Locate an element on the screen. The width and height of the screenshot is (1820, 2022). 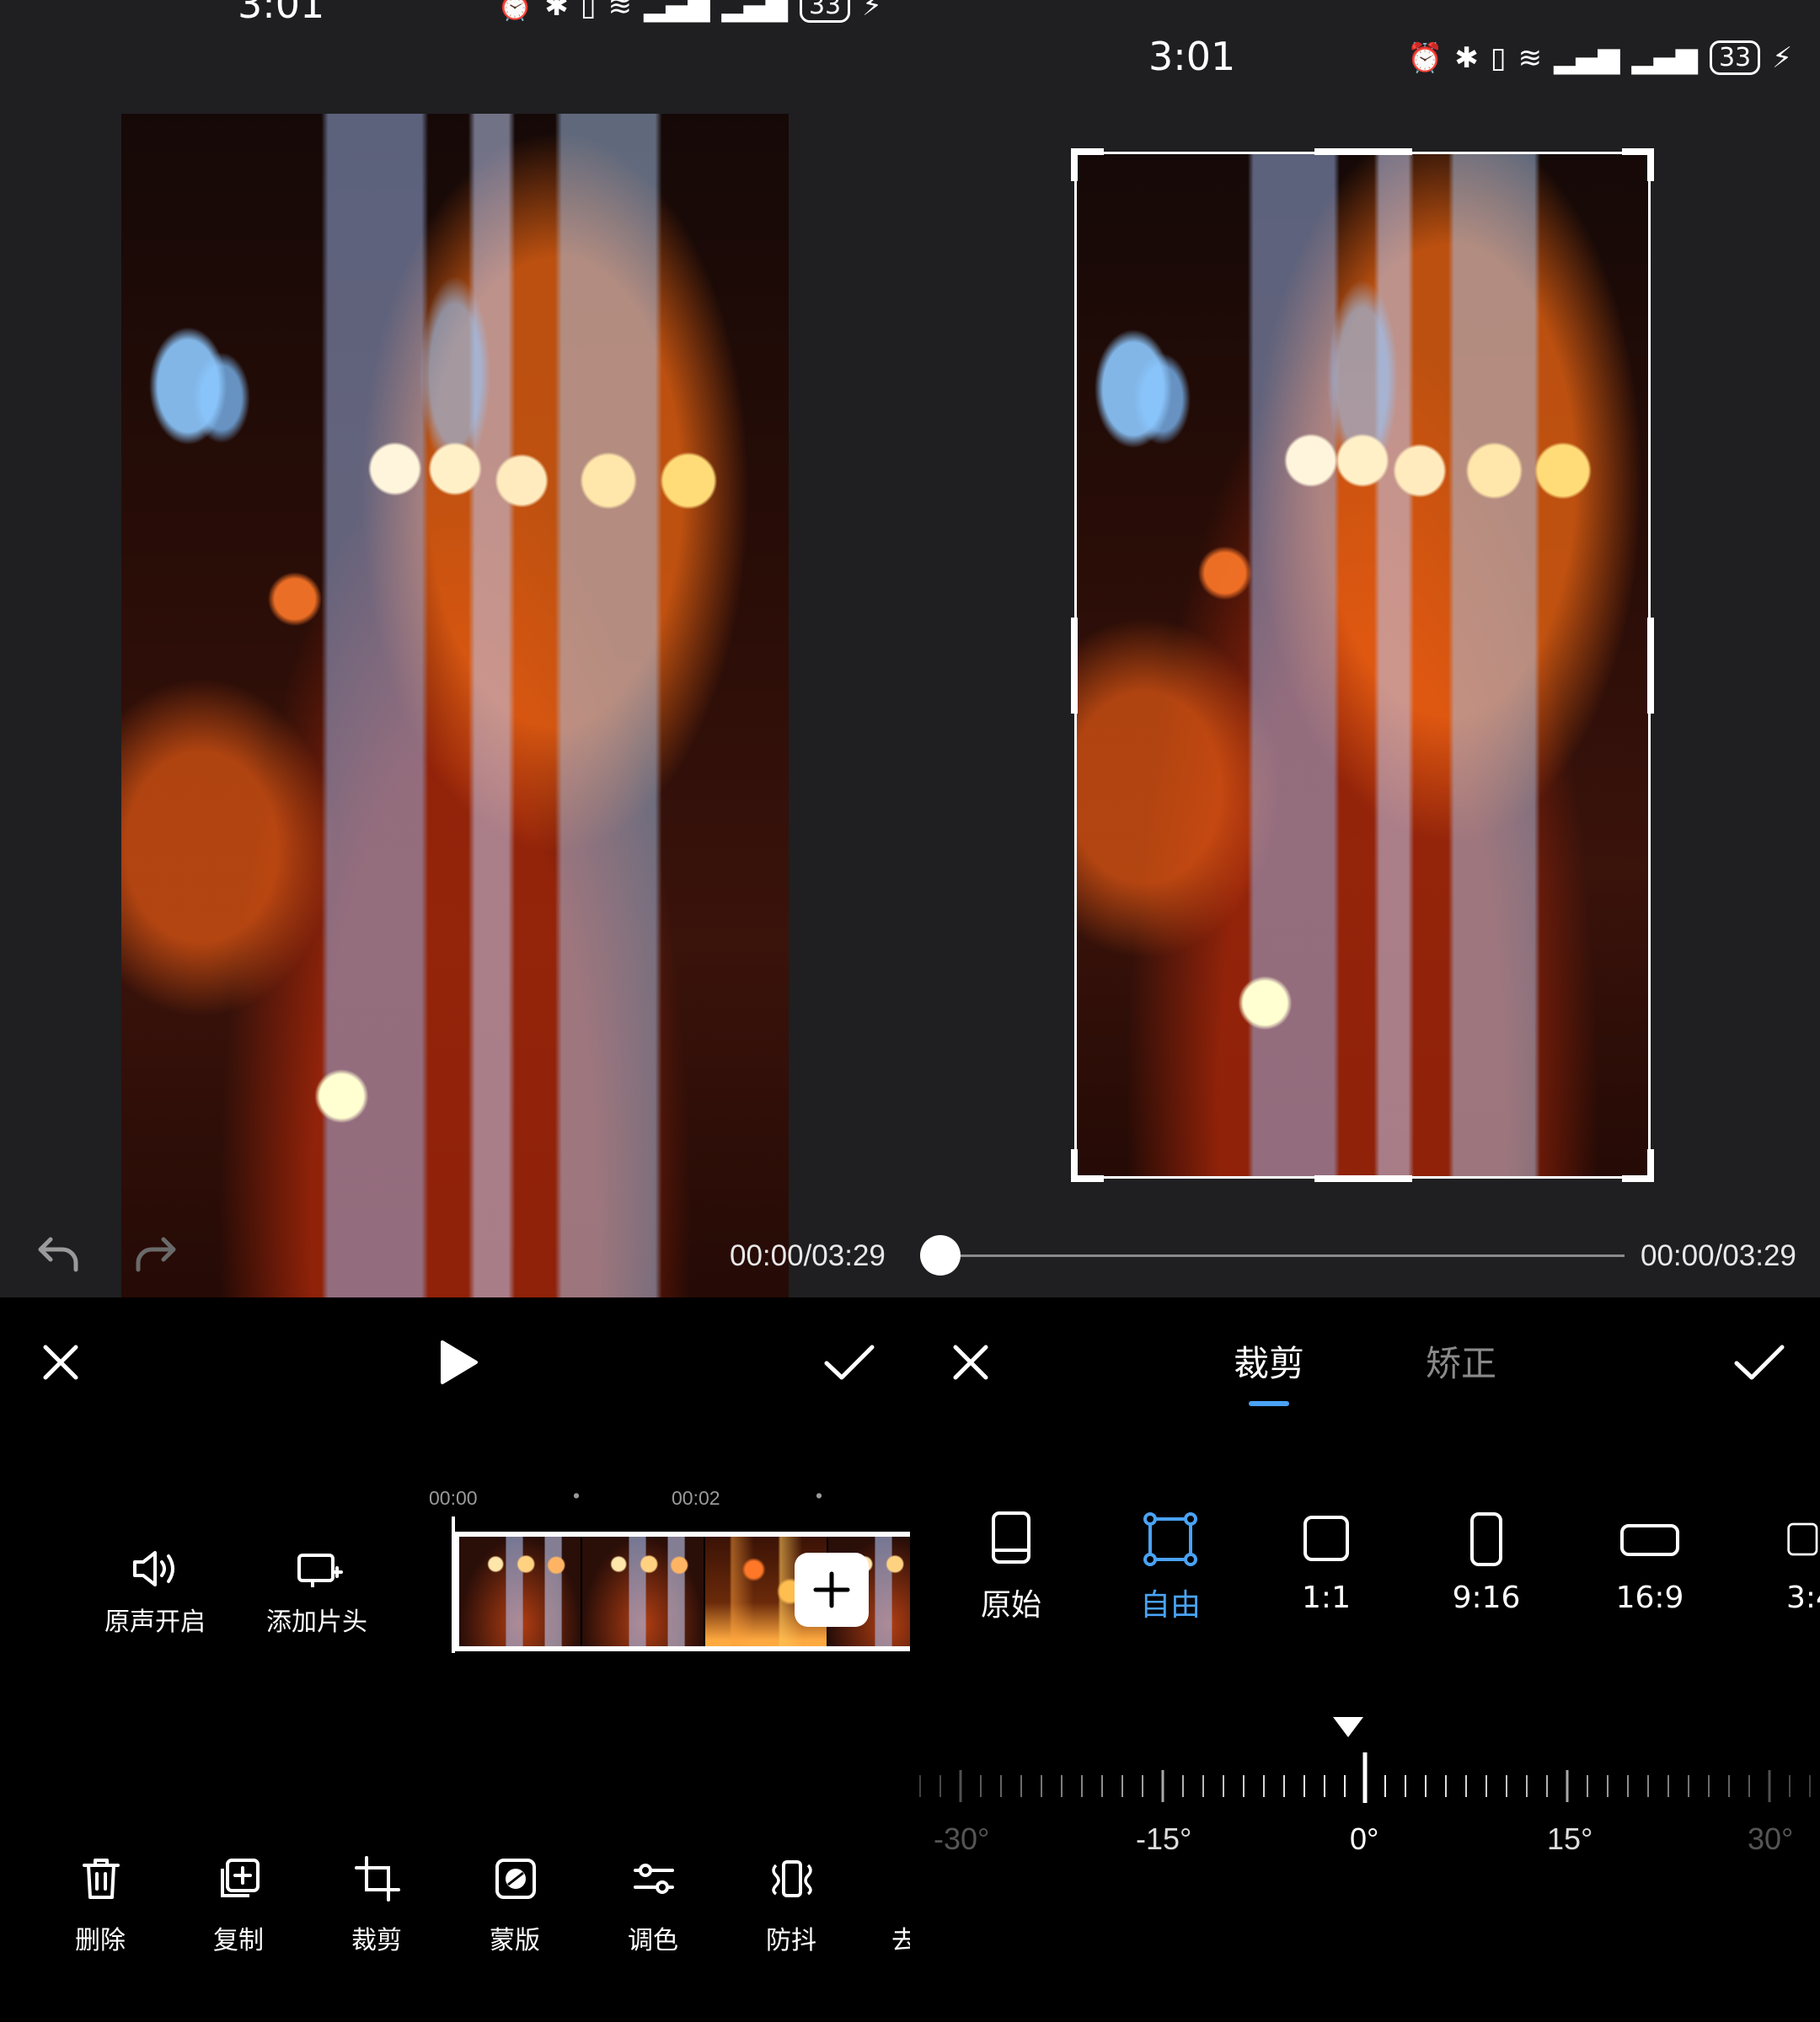
ratio-free-label: 自由 is located at coordinates (1170, 1605).